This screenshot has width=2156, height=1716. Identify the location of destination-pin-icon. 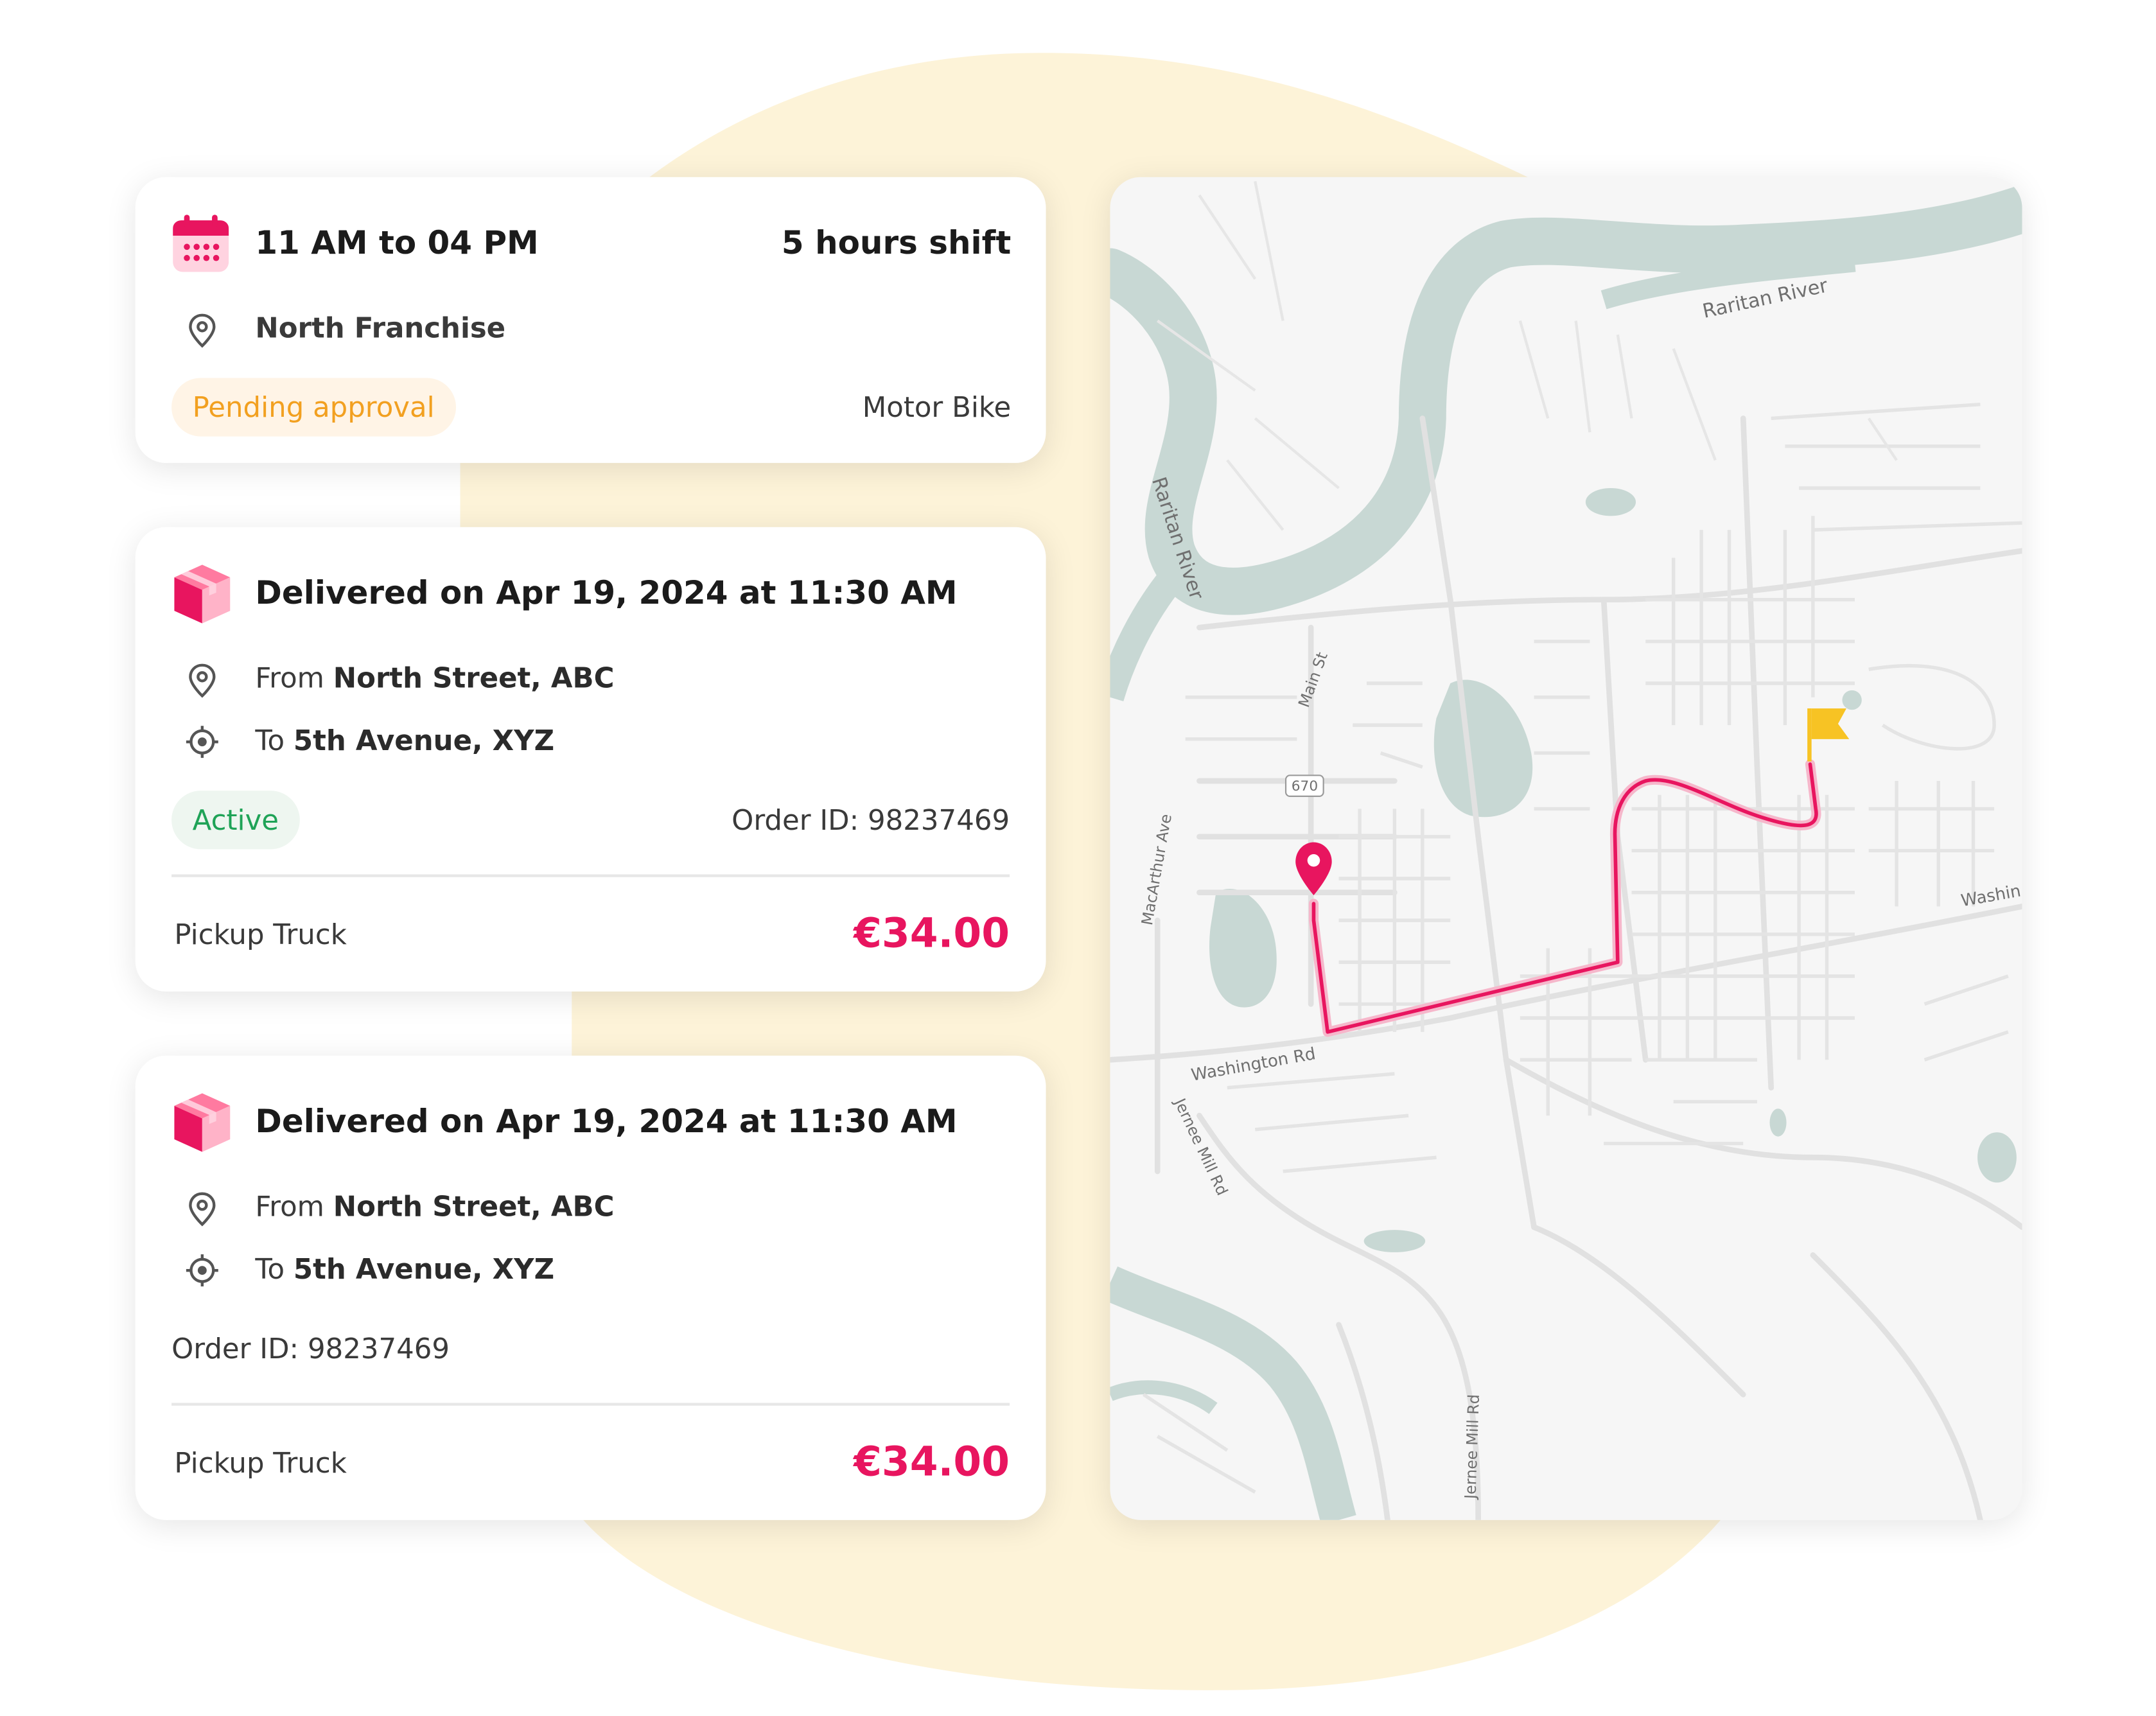
(1313, 869).